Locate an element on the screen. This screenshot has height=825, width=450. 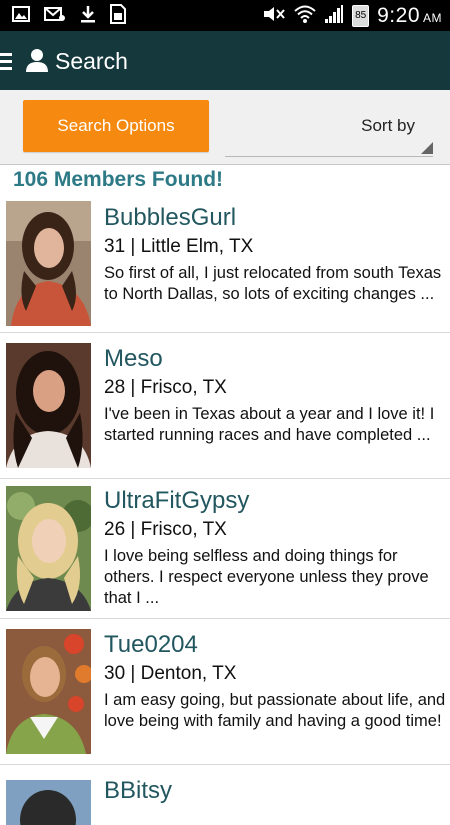
dropdown-caret-icon is located at coordinates (427, 148).